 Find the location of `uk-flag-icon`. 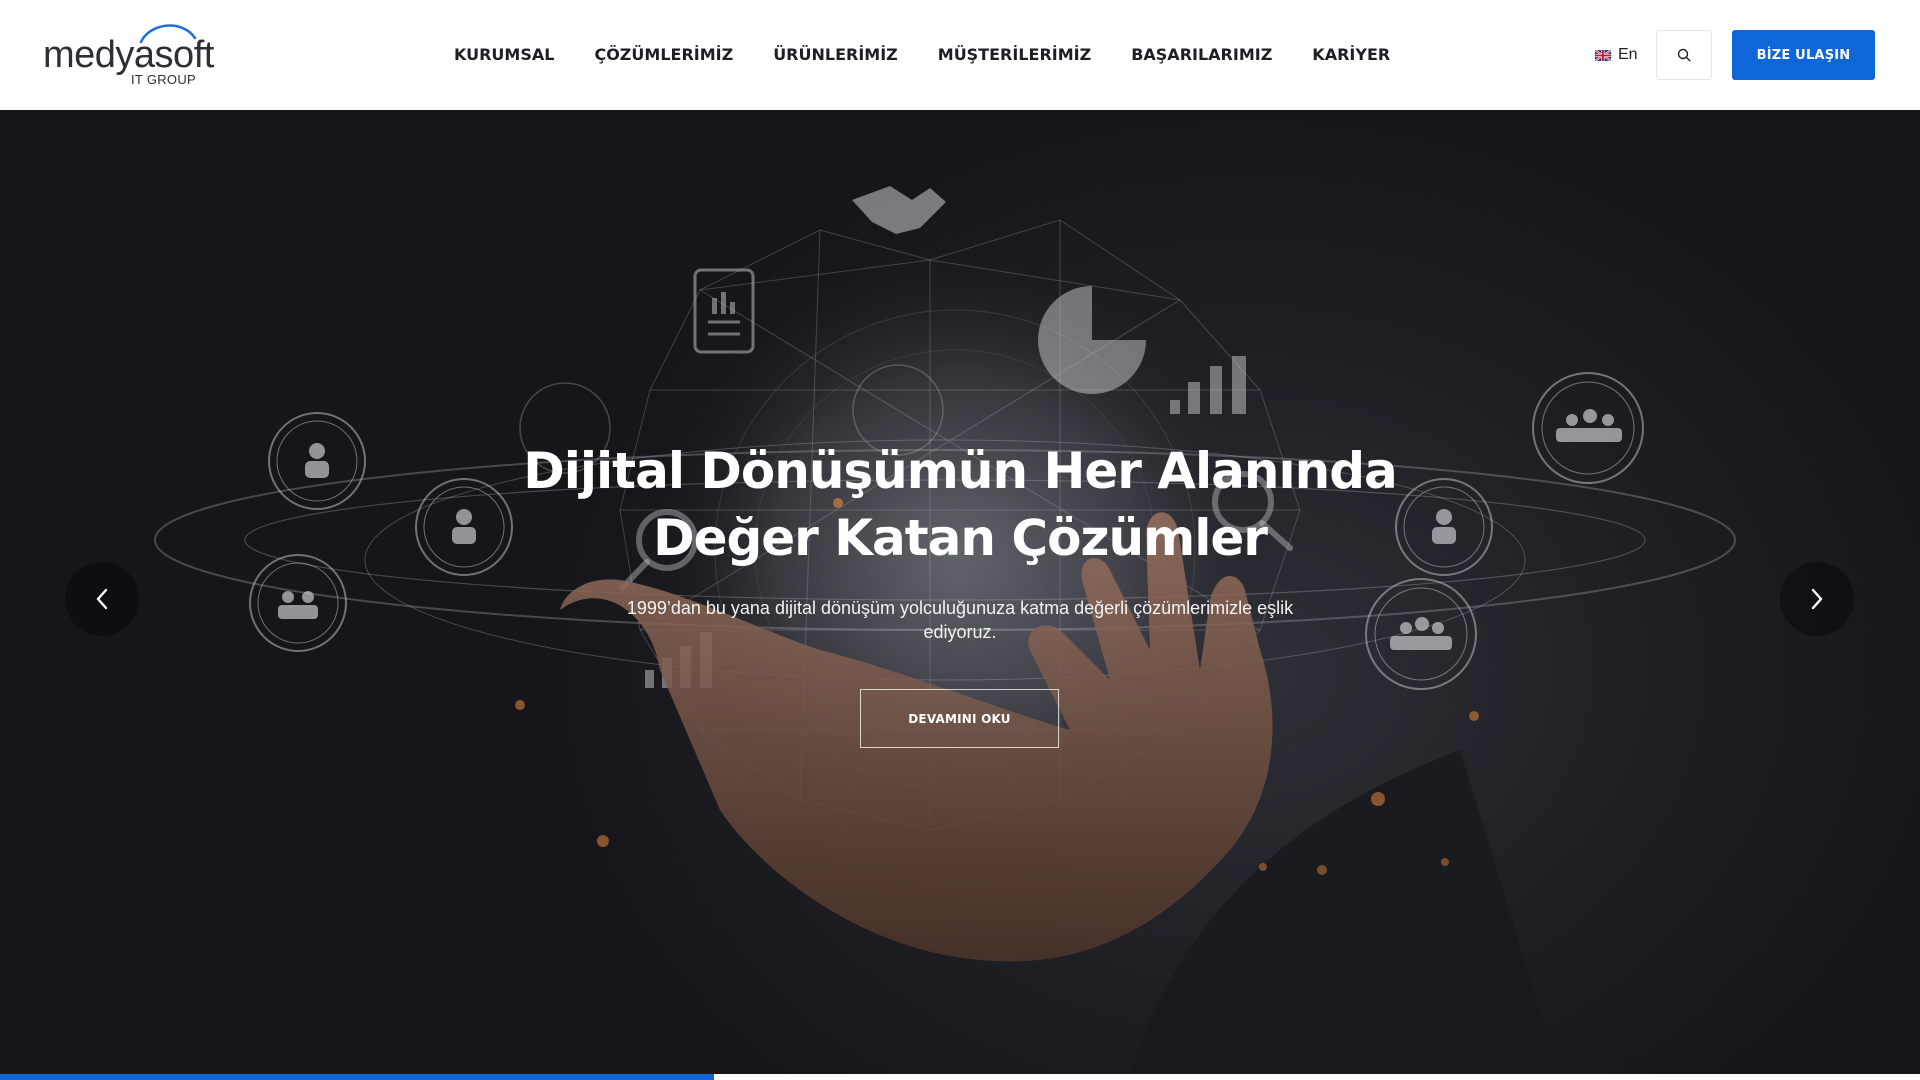

uk-flag-icon is located at coordinates (1603, 55).